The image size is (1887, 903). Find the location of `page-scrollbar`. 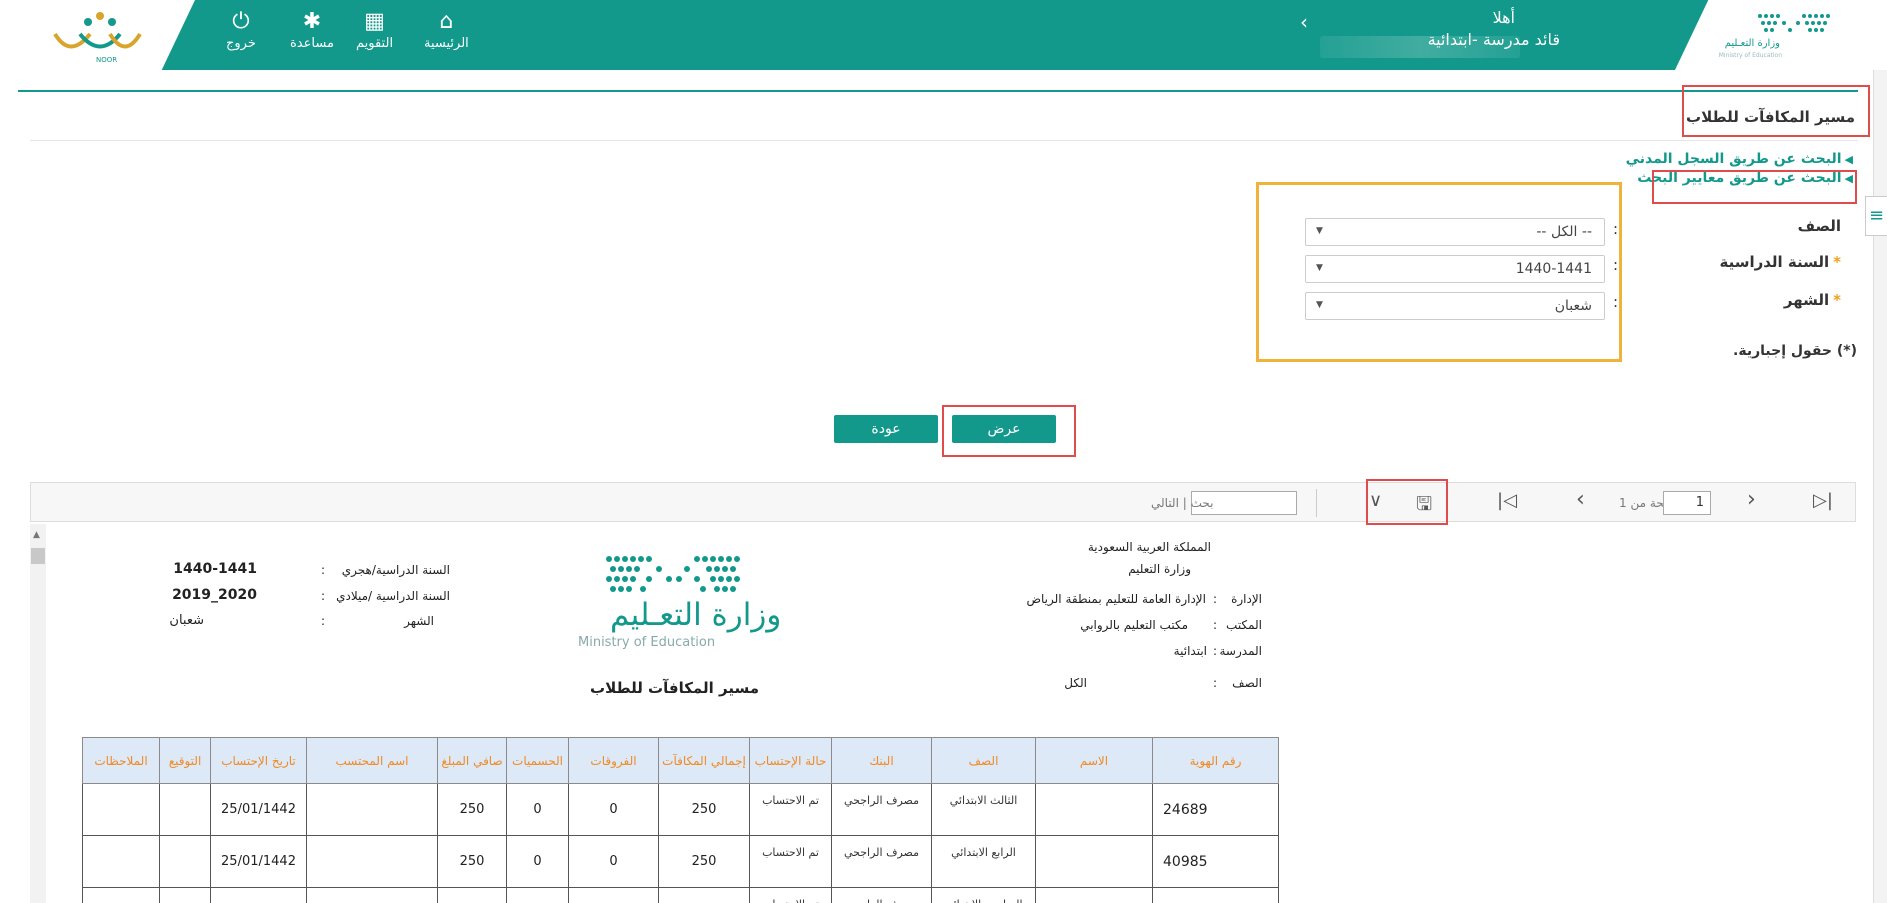

page-scrollbar is located at coordinates (1880, 486).